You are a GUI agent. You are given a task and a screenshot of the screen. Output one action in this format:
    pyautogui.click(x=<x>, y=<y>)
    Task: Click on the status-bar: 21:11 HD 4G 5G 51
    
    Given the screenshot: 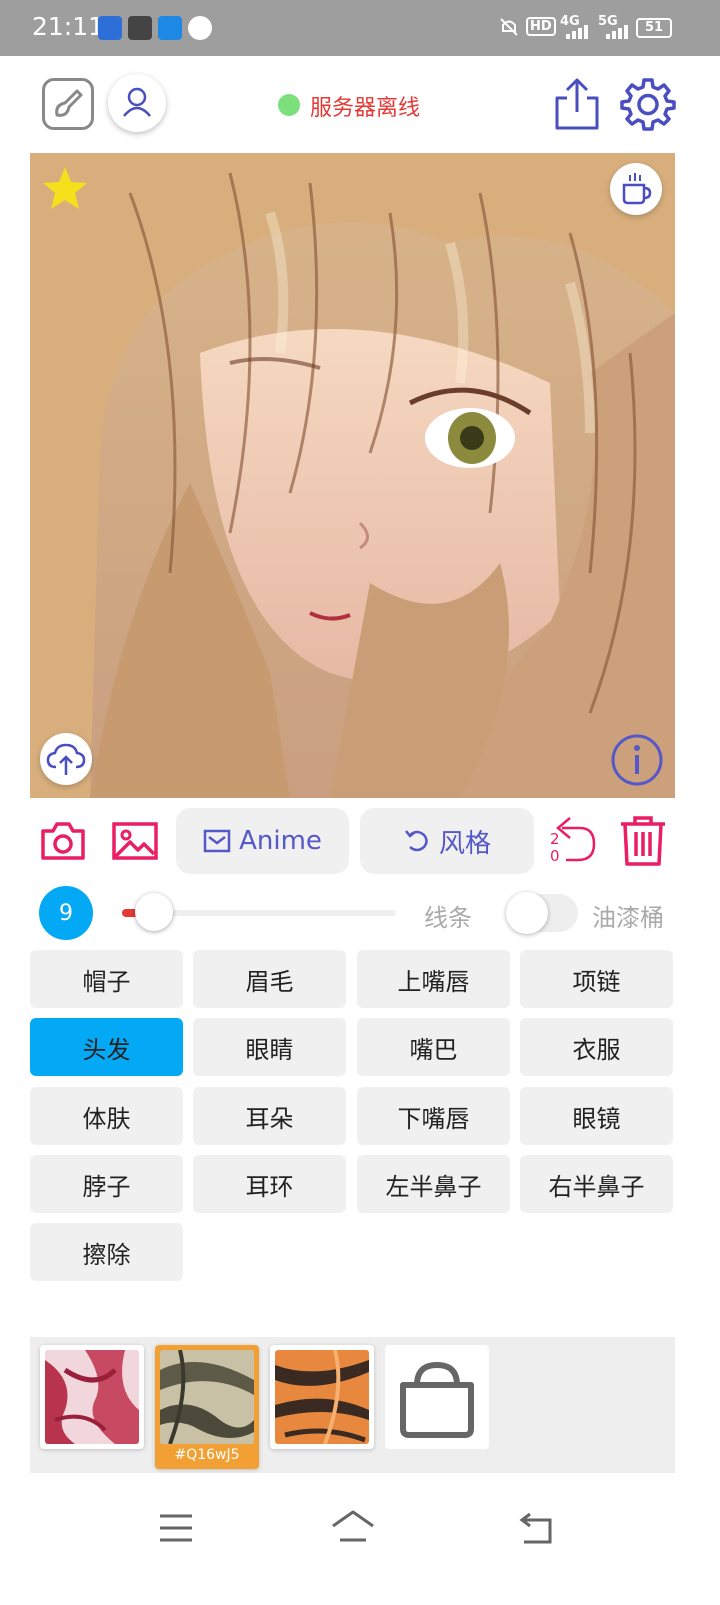 What is the action you would take?
    pyautogui.click(x=360, y=28)
    